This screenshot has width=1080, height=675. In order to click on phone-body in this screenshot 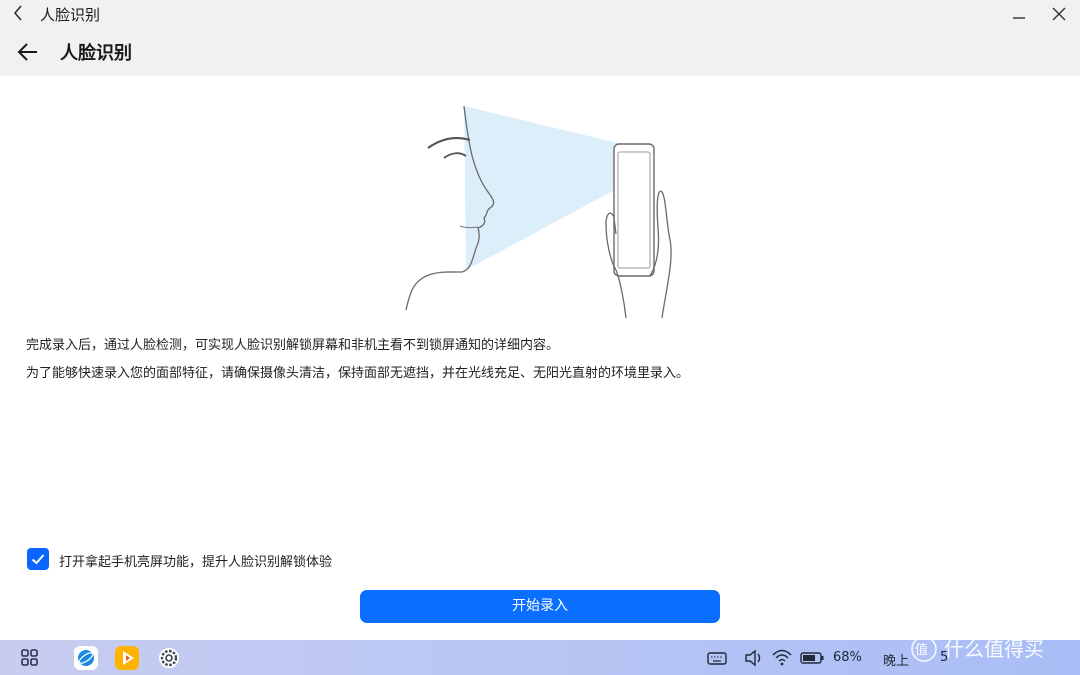, I will do `click(634, 210)`.